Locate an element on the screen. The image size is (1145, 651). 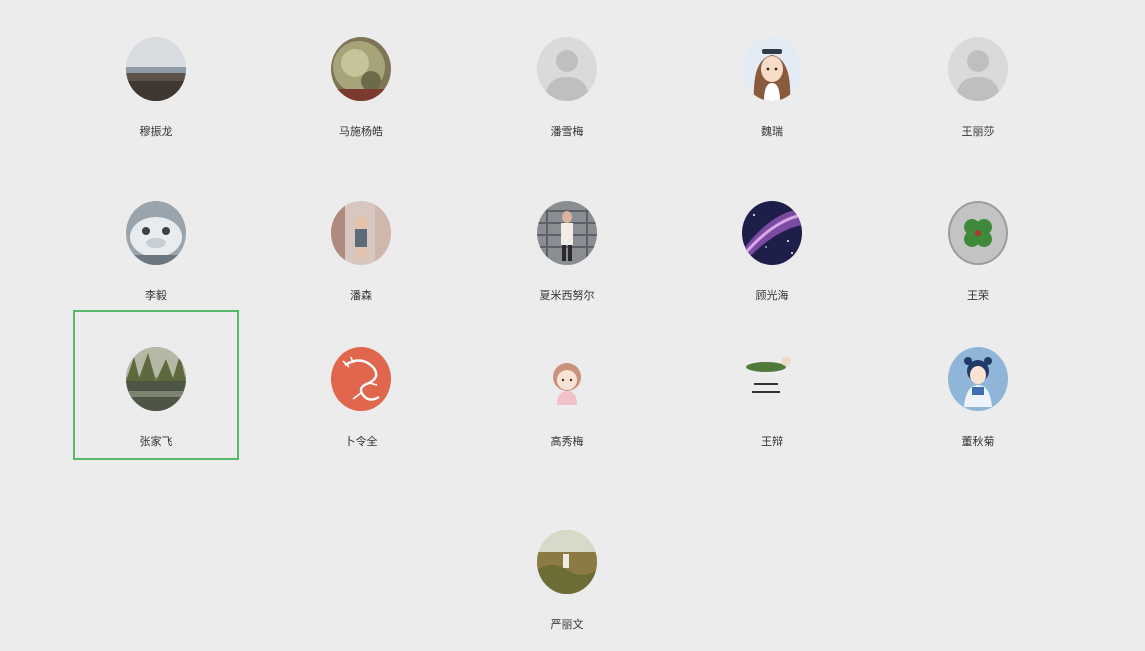
member-name: 潘森 is located at coordinates (361, 295).